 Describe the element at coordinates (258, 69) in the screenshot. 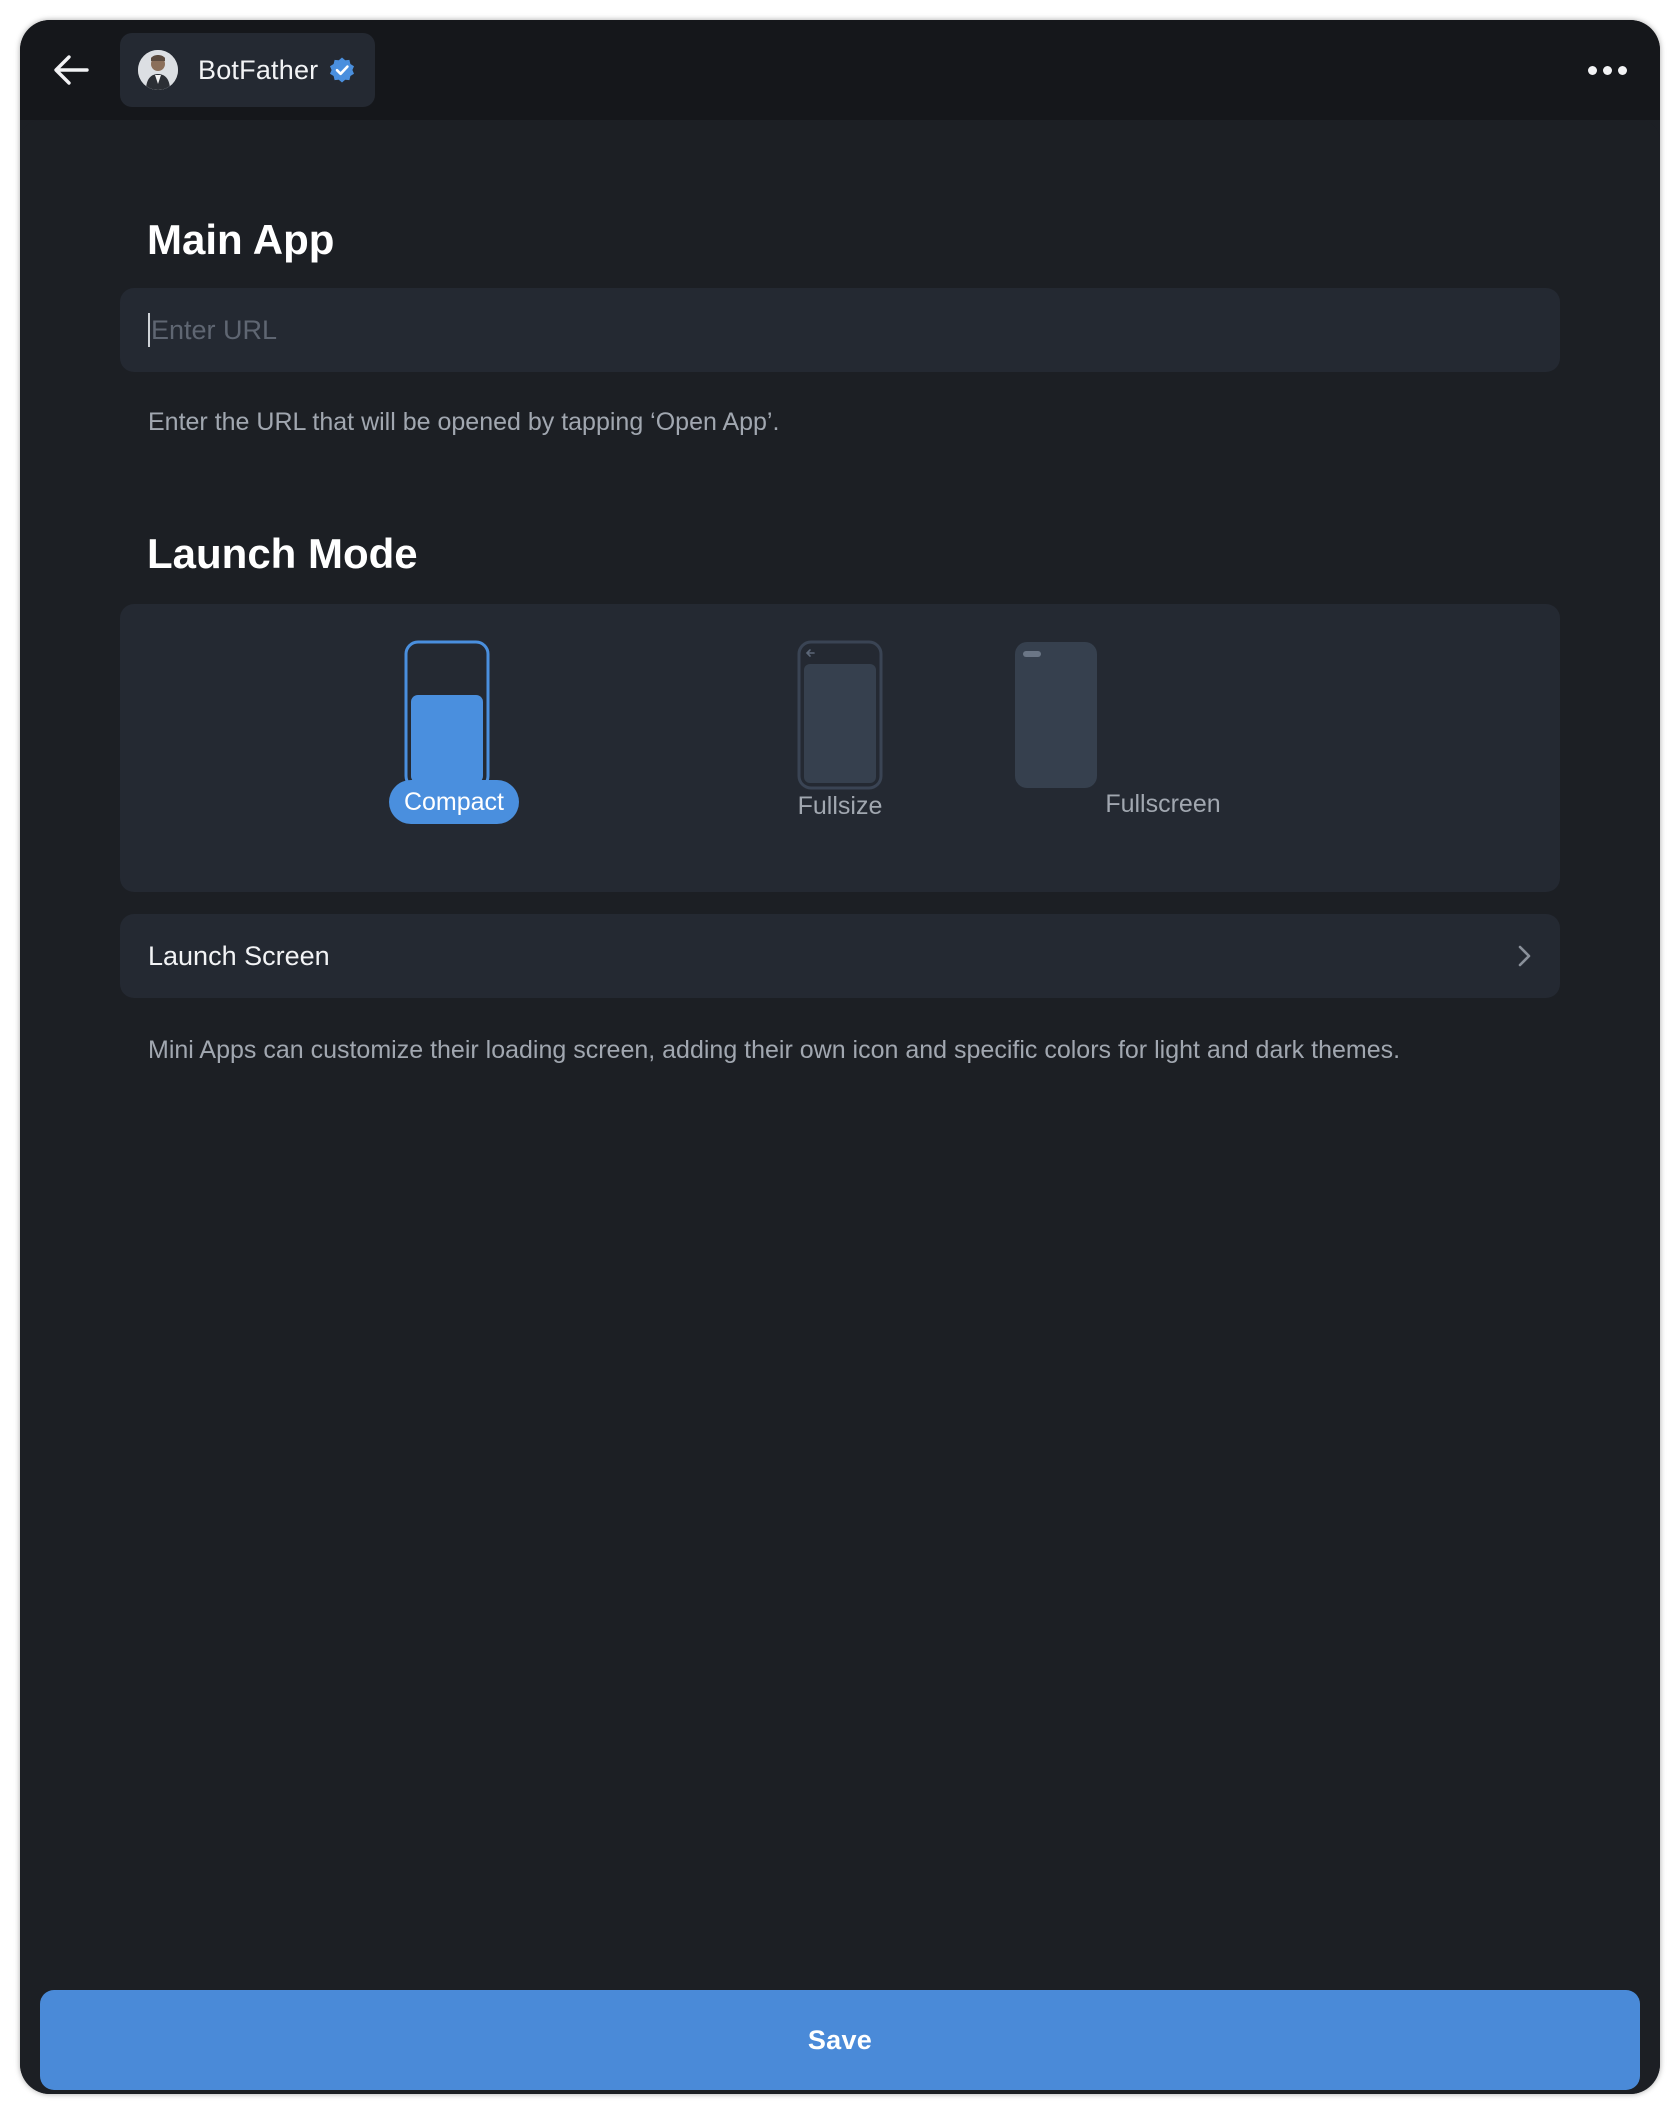

I see `chat-title: BotFather` at that location.